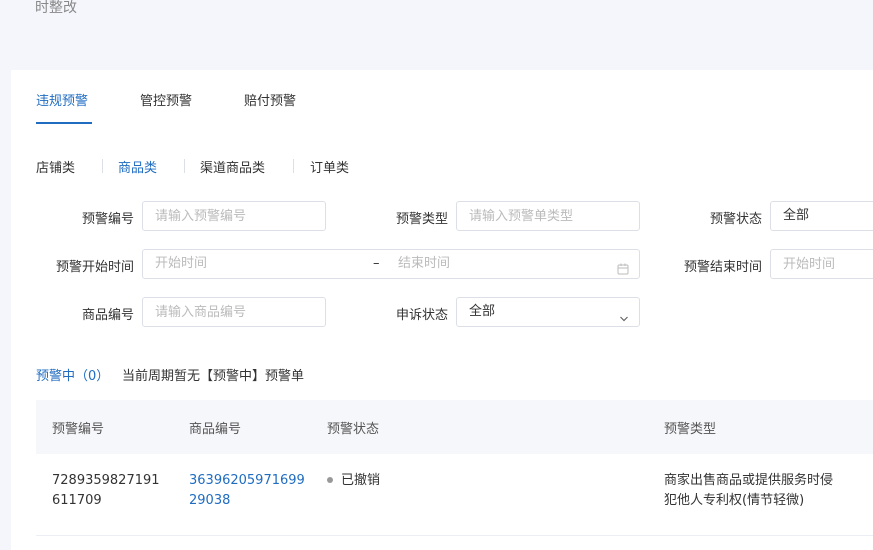 The height and width of the screenshot is (550, 873). What do you see at coordinates (234, 216) in the screenshot?
I see `warning-no-input` at bounding box center [234, 216].